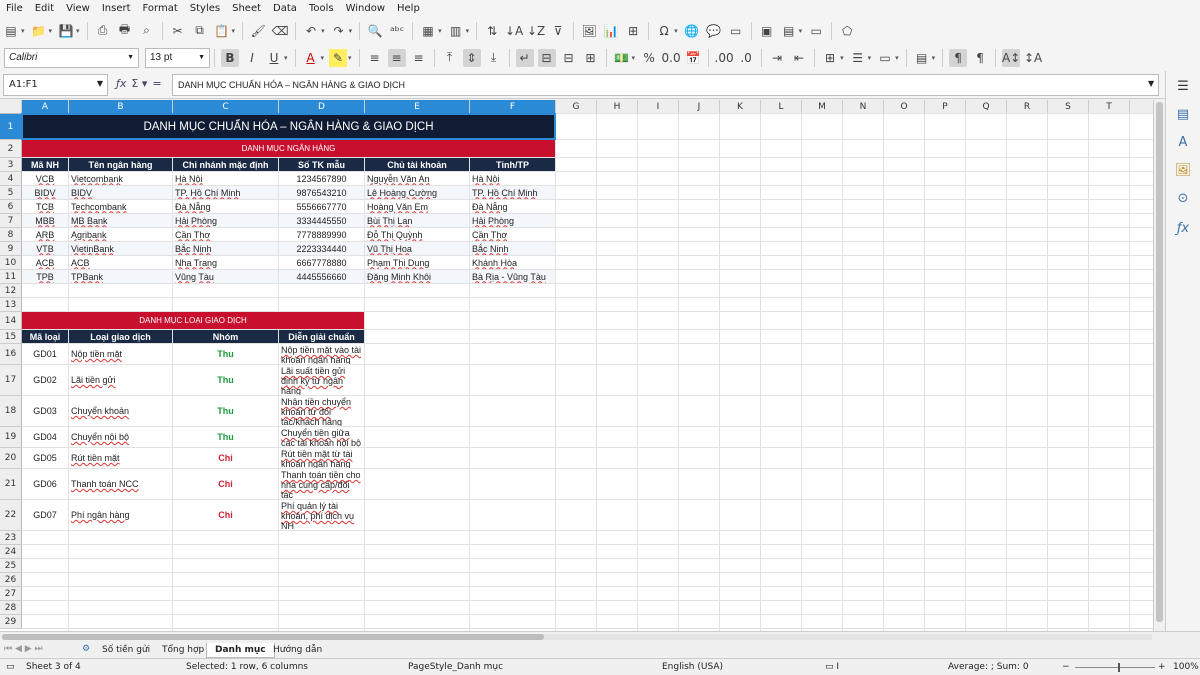 The height and width of the screenshot is (675, 1200). Describe the element at coordinates (321, 437) in the screenshot. I see `transaction-table-cell: Chuyển tiền giữa các tài khoản nội bộ` at that location.